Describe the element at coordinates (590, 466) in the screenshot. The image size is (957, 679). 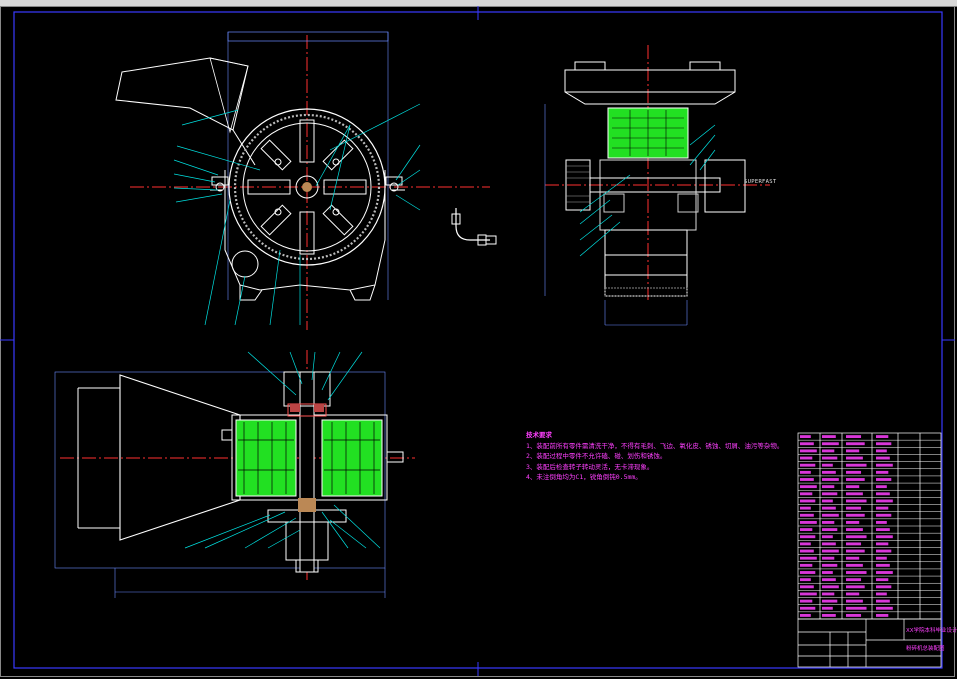
I see `technical-note-3: 3、装配后检查转子转动灵活，无卡滞现象。` at that location.